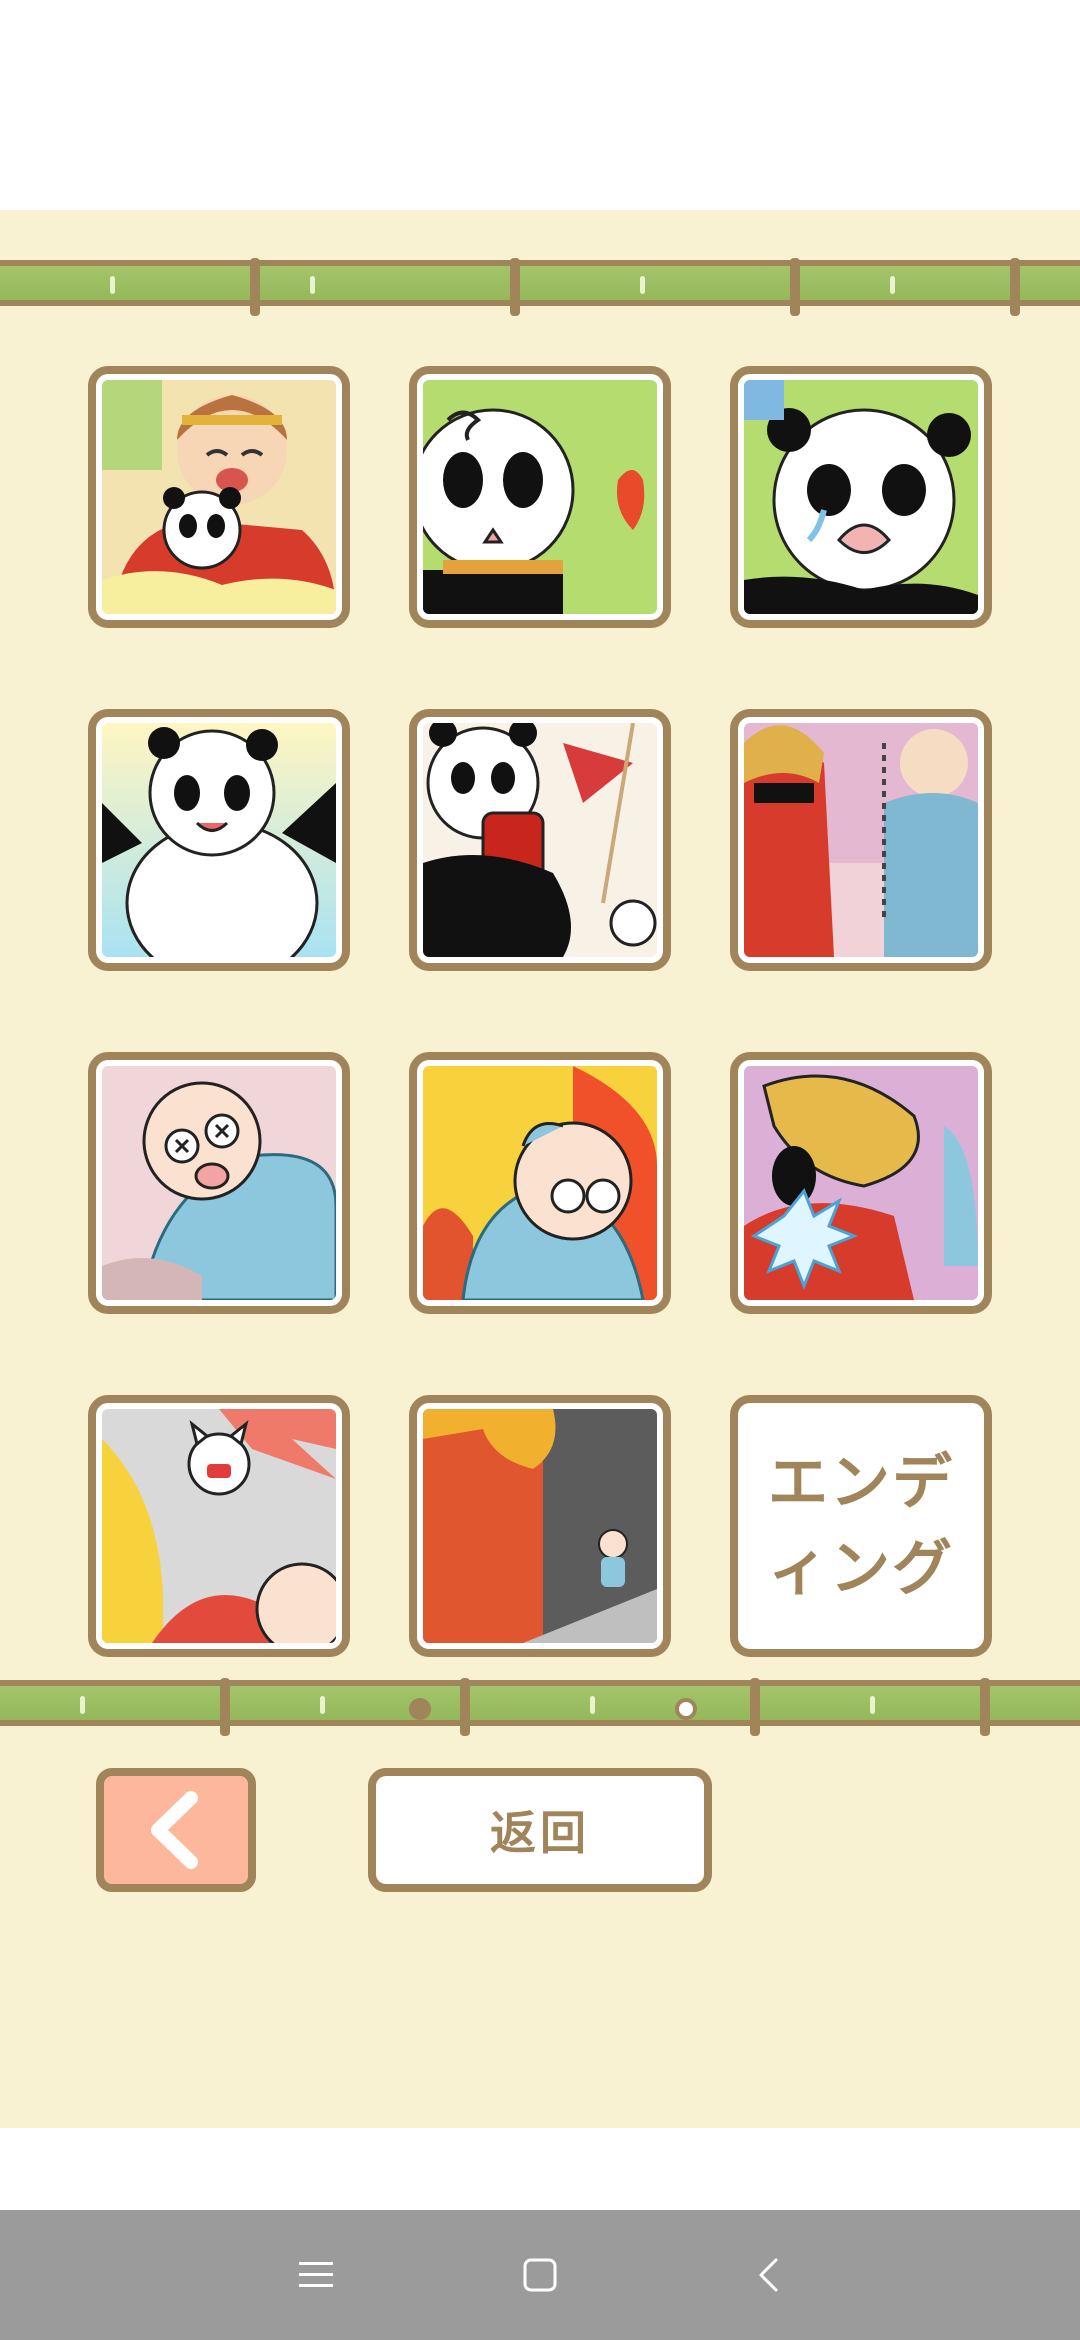 The height and width of the screenshot is (2340, 1080). Describe the element at coordinates (540, 287) in the screenshot. I see `bamboo-rail-top` at that location.